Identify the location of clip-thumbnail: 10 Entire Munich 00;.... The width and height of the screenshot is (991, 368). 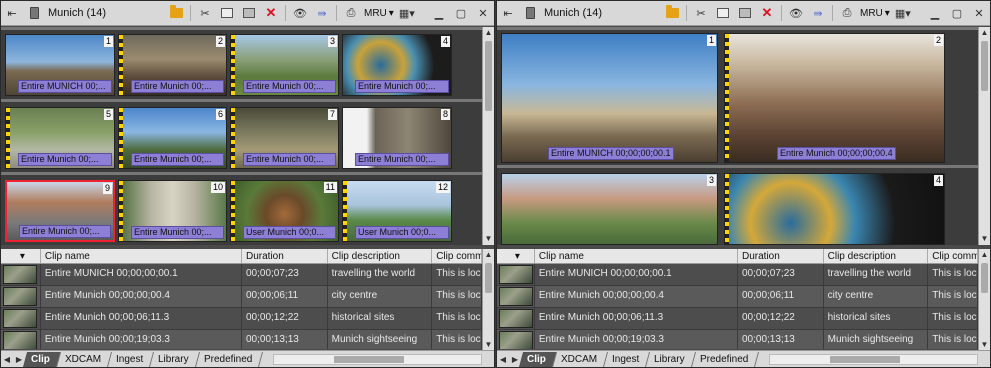
(172, 211).